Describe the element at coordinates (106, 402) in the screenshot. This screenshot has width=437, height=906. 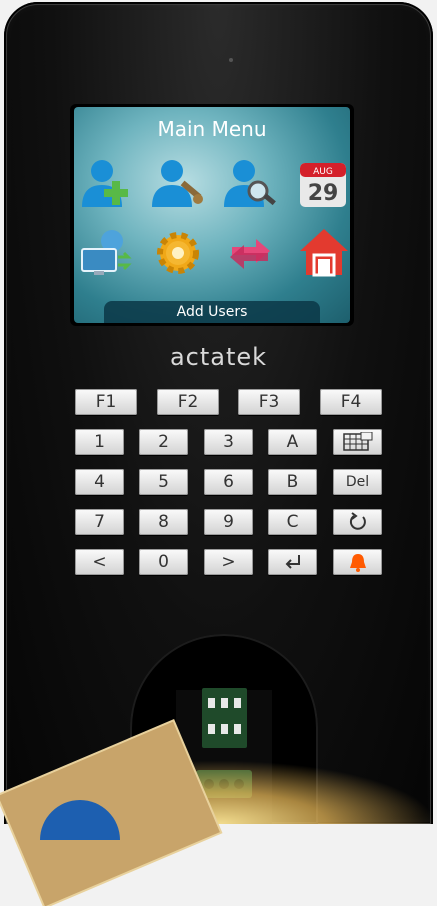
I see `key-f1: F1` at that location.